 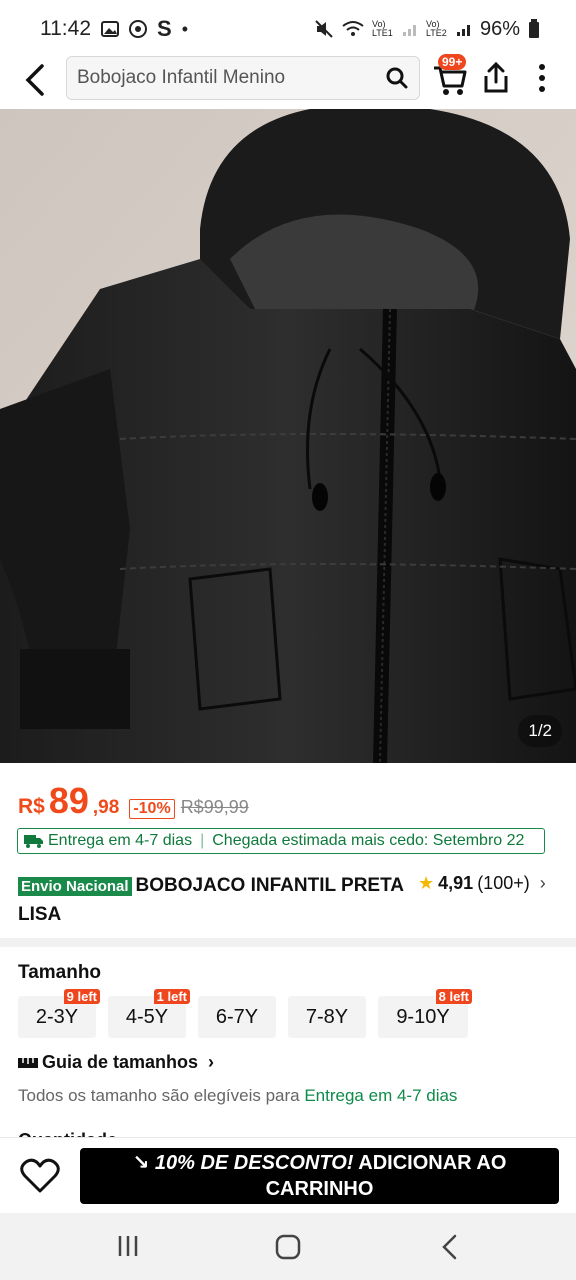 I want to click on size-option-label: 2-3Y, so click(x=57, y=1016).